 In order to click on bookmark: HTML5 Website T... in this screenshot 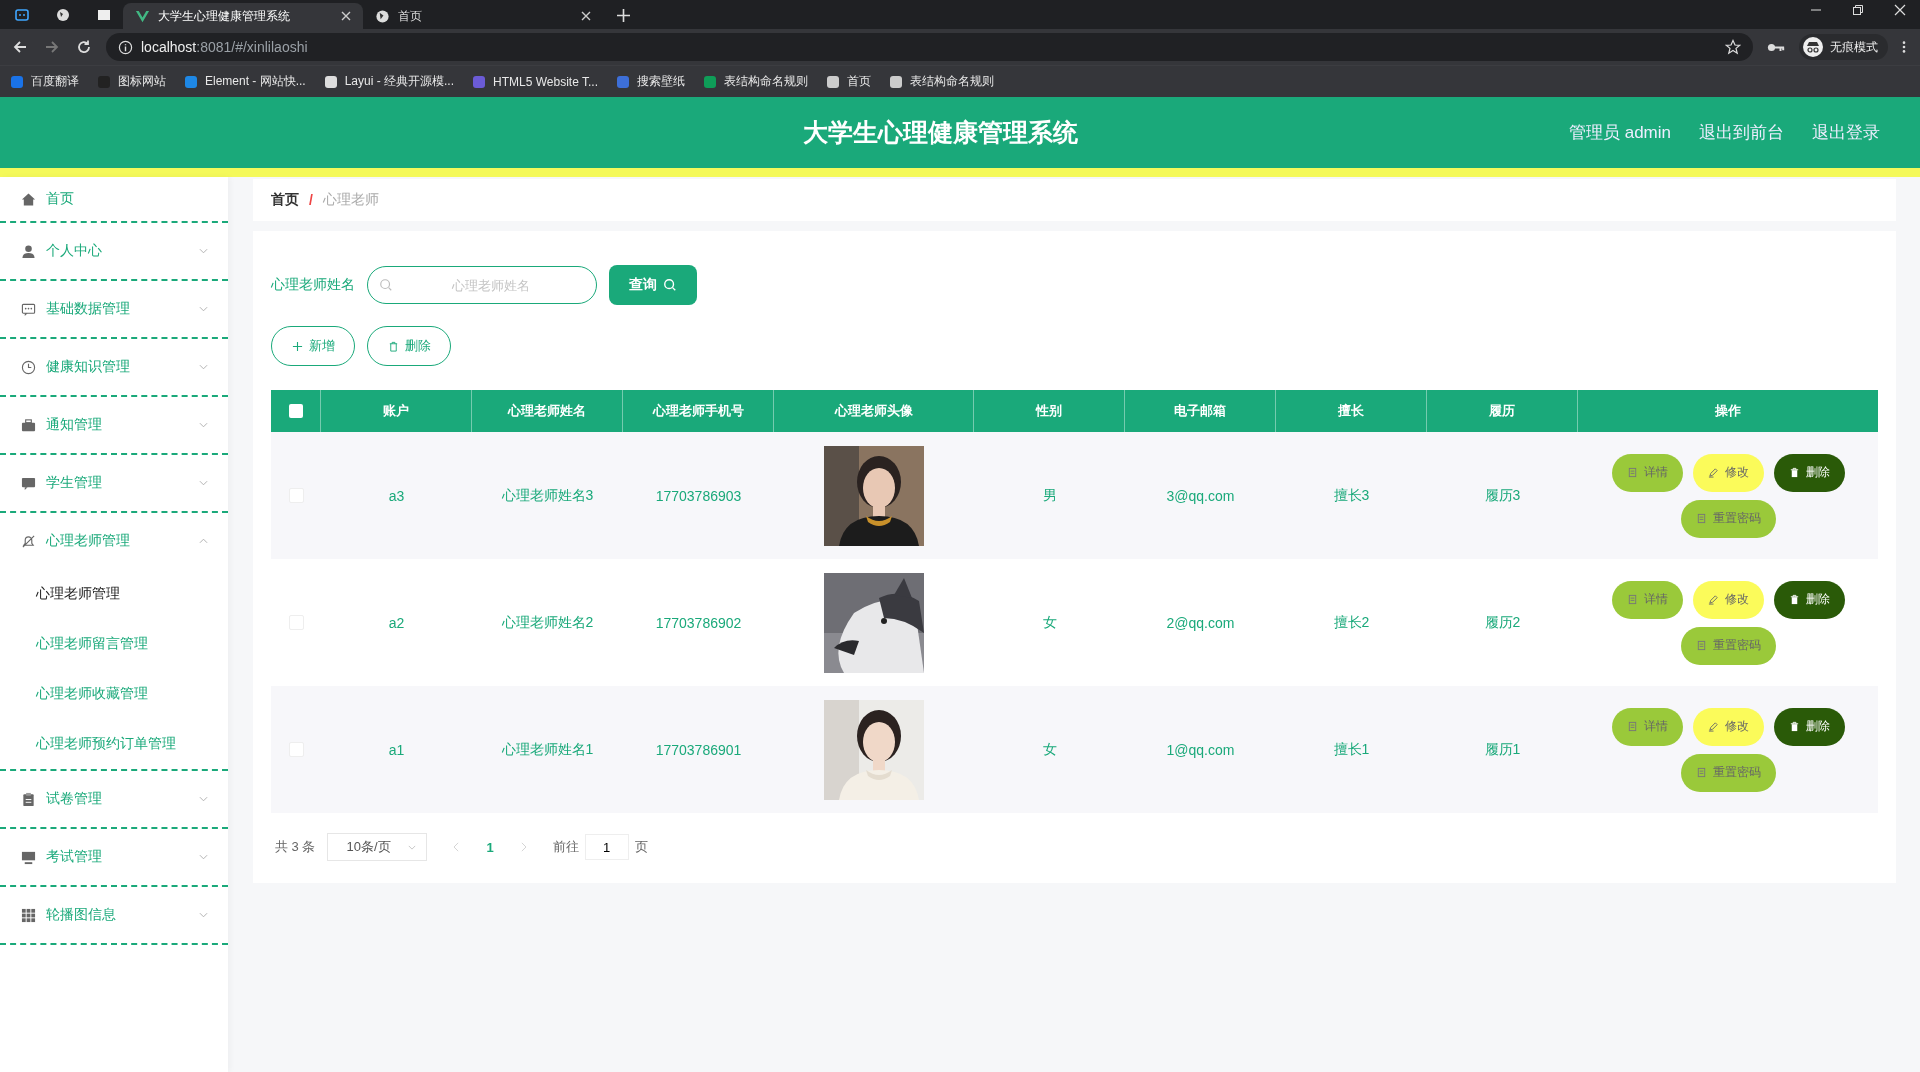, I will do `click(535, 81)`.